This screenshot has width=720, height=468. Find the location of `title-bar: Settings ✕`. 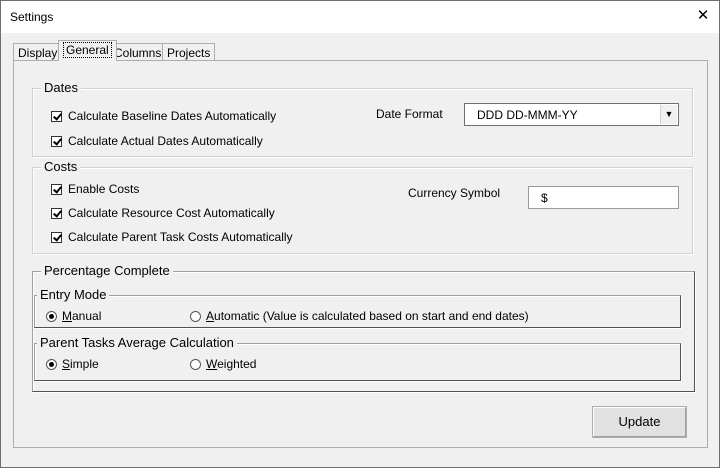

title-bar: Settings ✕ is located at coordinates (360, 17).